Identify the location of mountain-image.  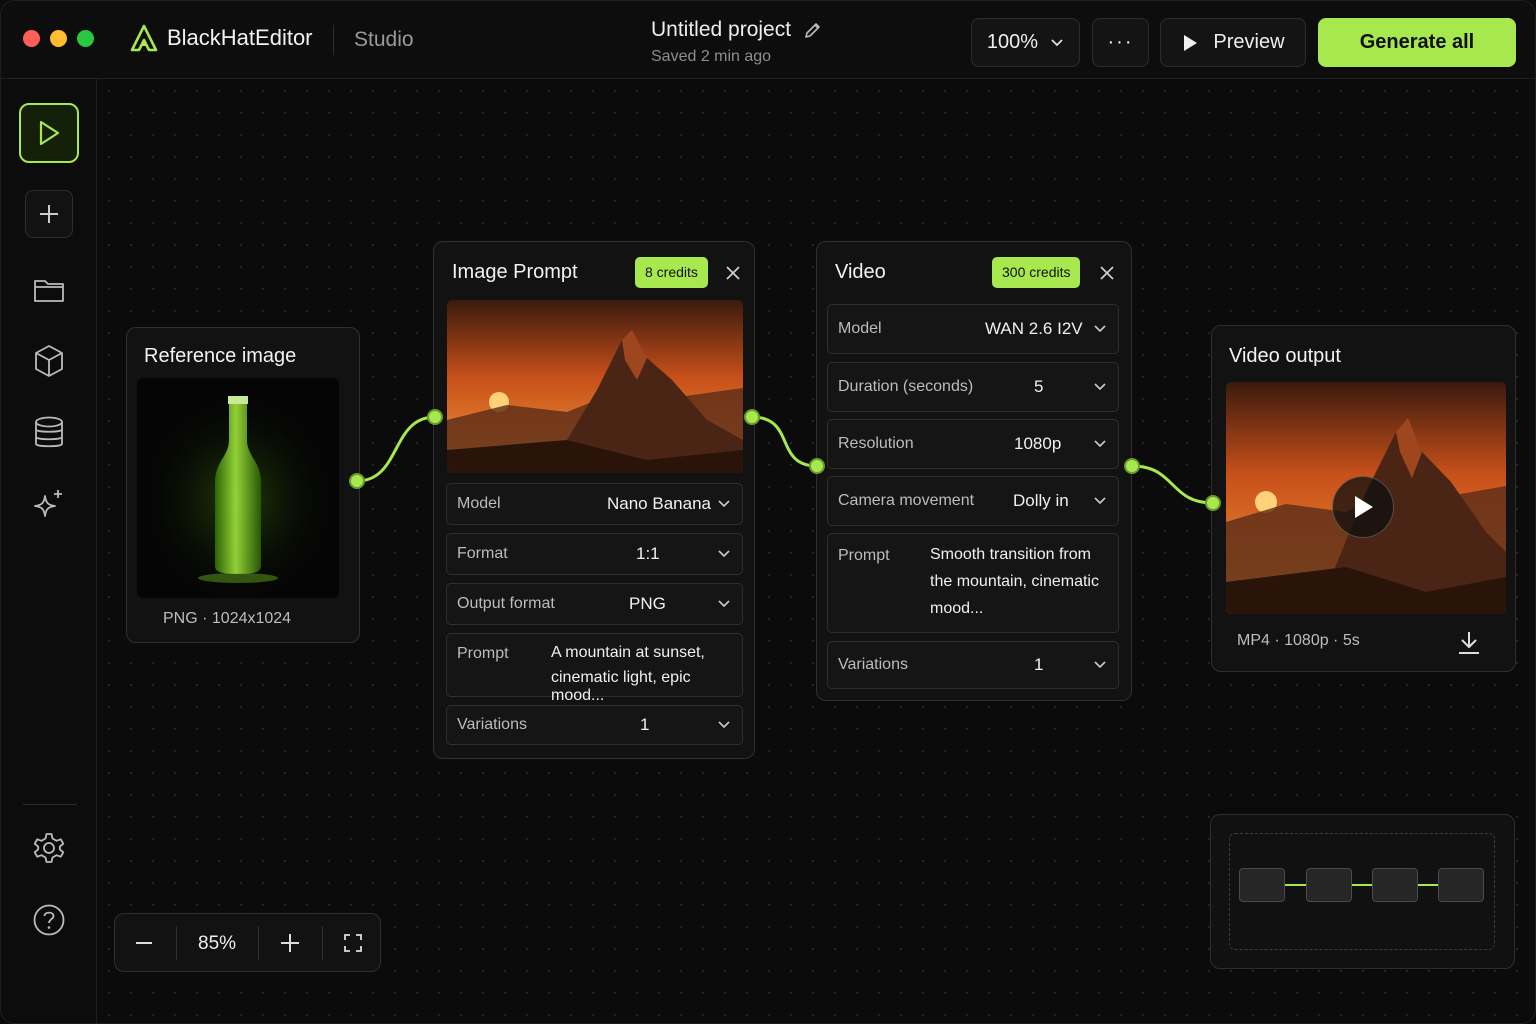
(595, 386).